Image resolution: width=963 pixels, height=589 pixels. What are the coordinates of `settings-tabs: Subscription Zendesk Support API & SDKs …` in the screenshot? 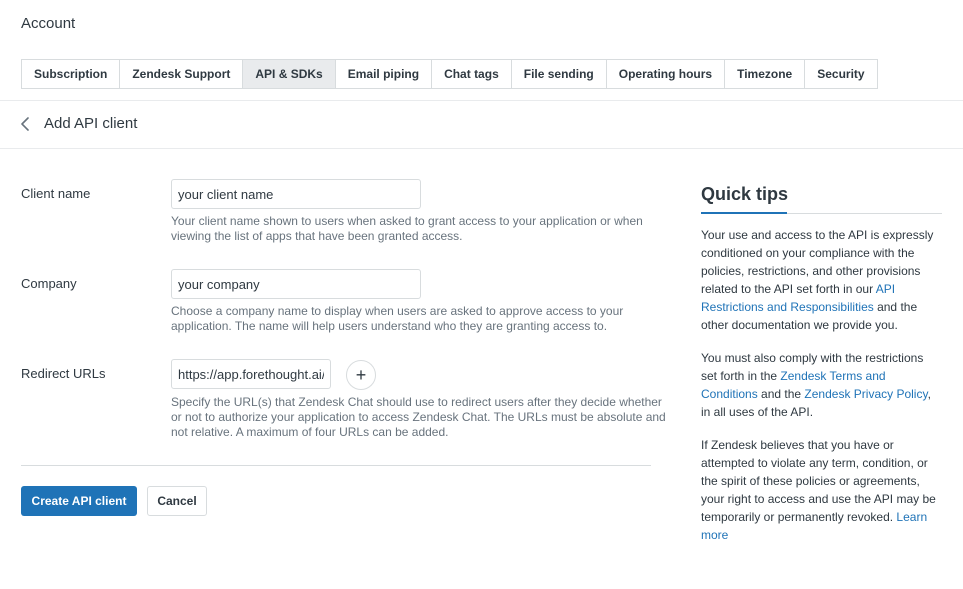 It's located at (449, 74).